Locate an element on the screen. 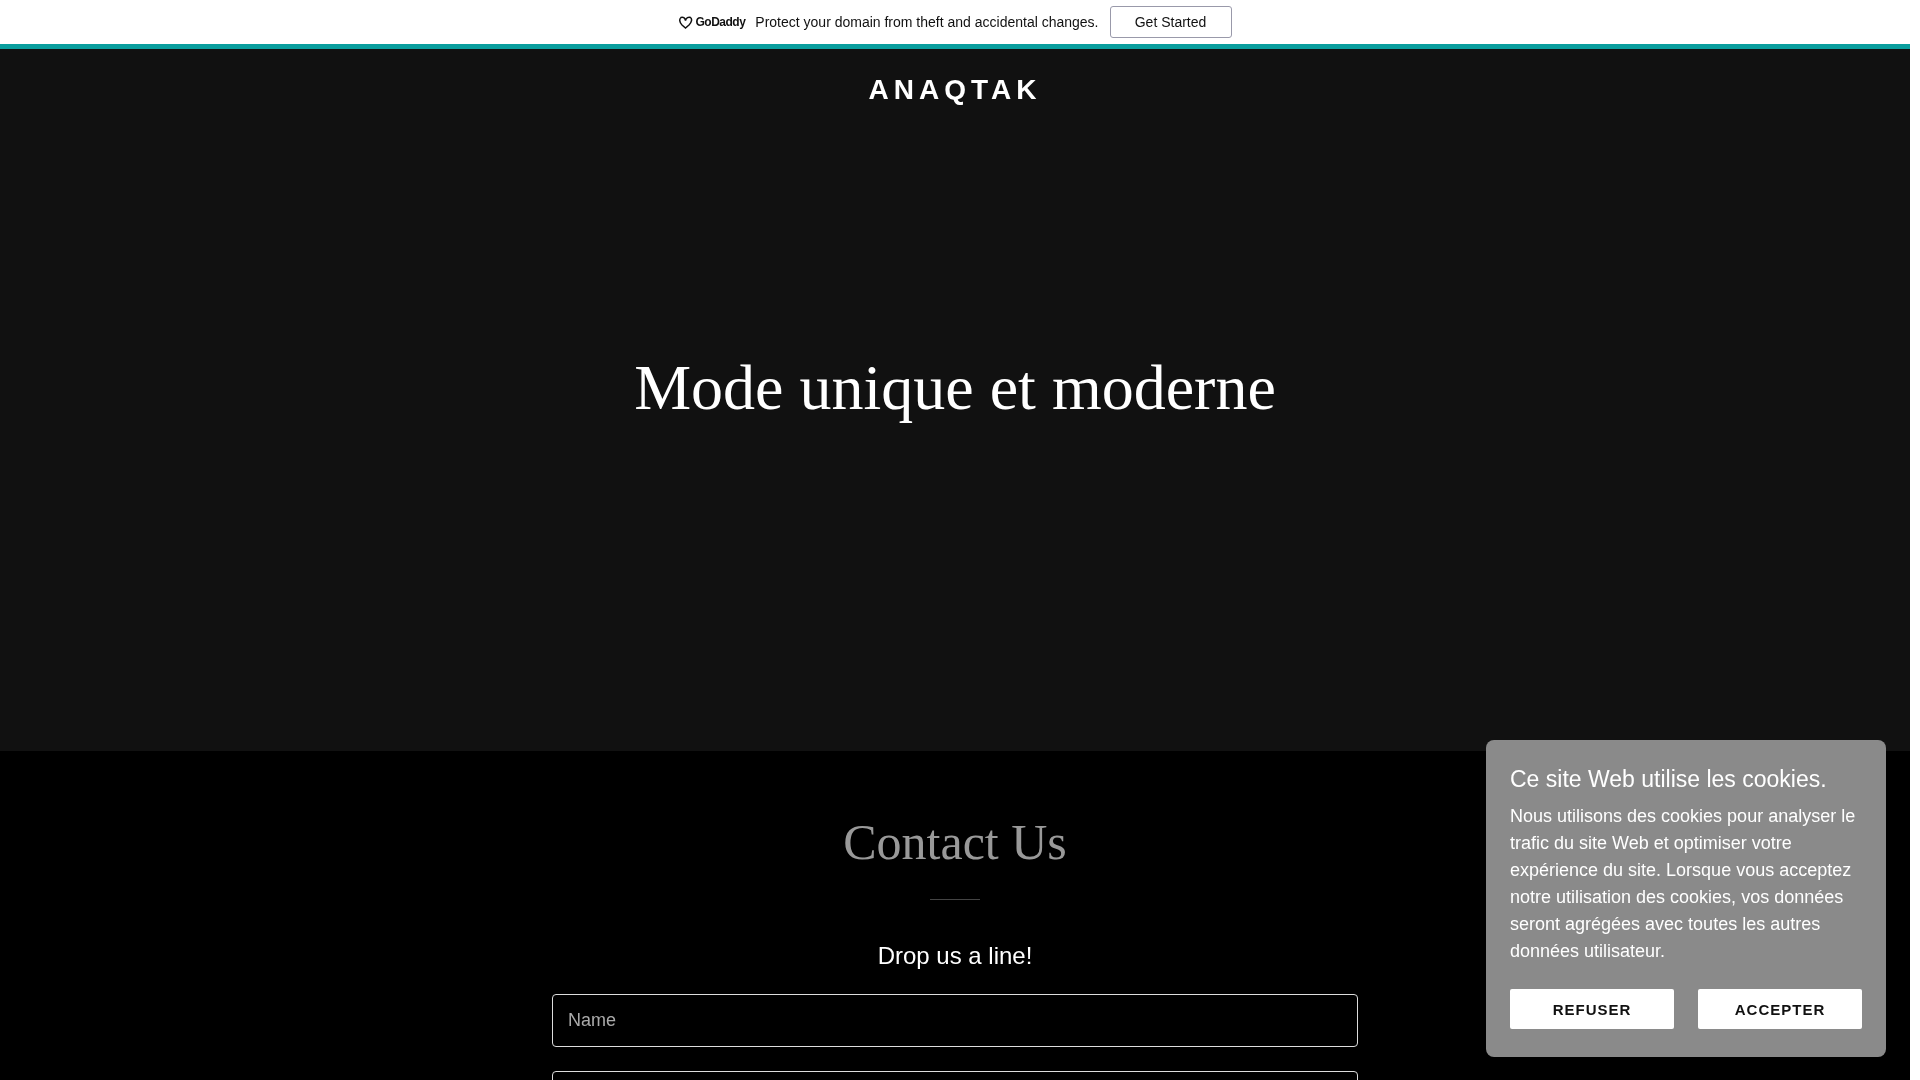 The height and width of the screenshot is (1080, 1920). cookie-button: ACCEPTER is located at coordinates (1780, 1009).